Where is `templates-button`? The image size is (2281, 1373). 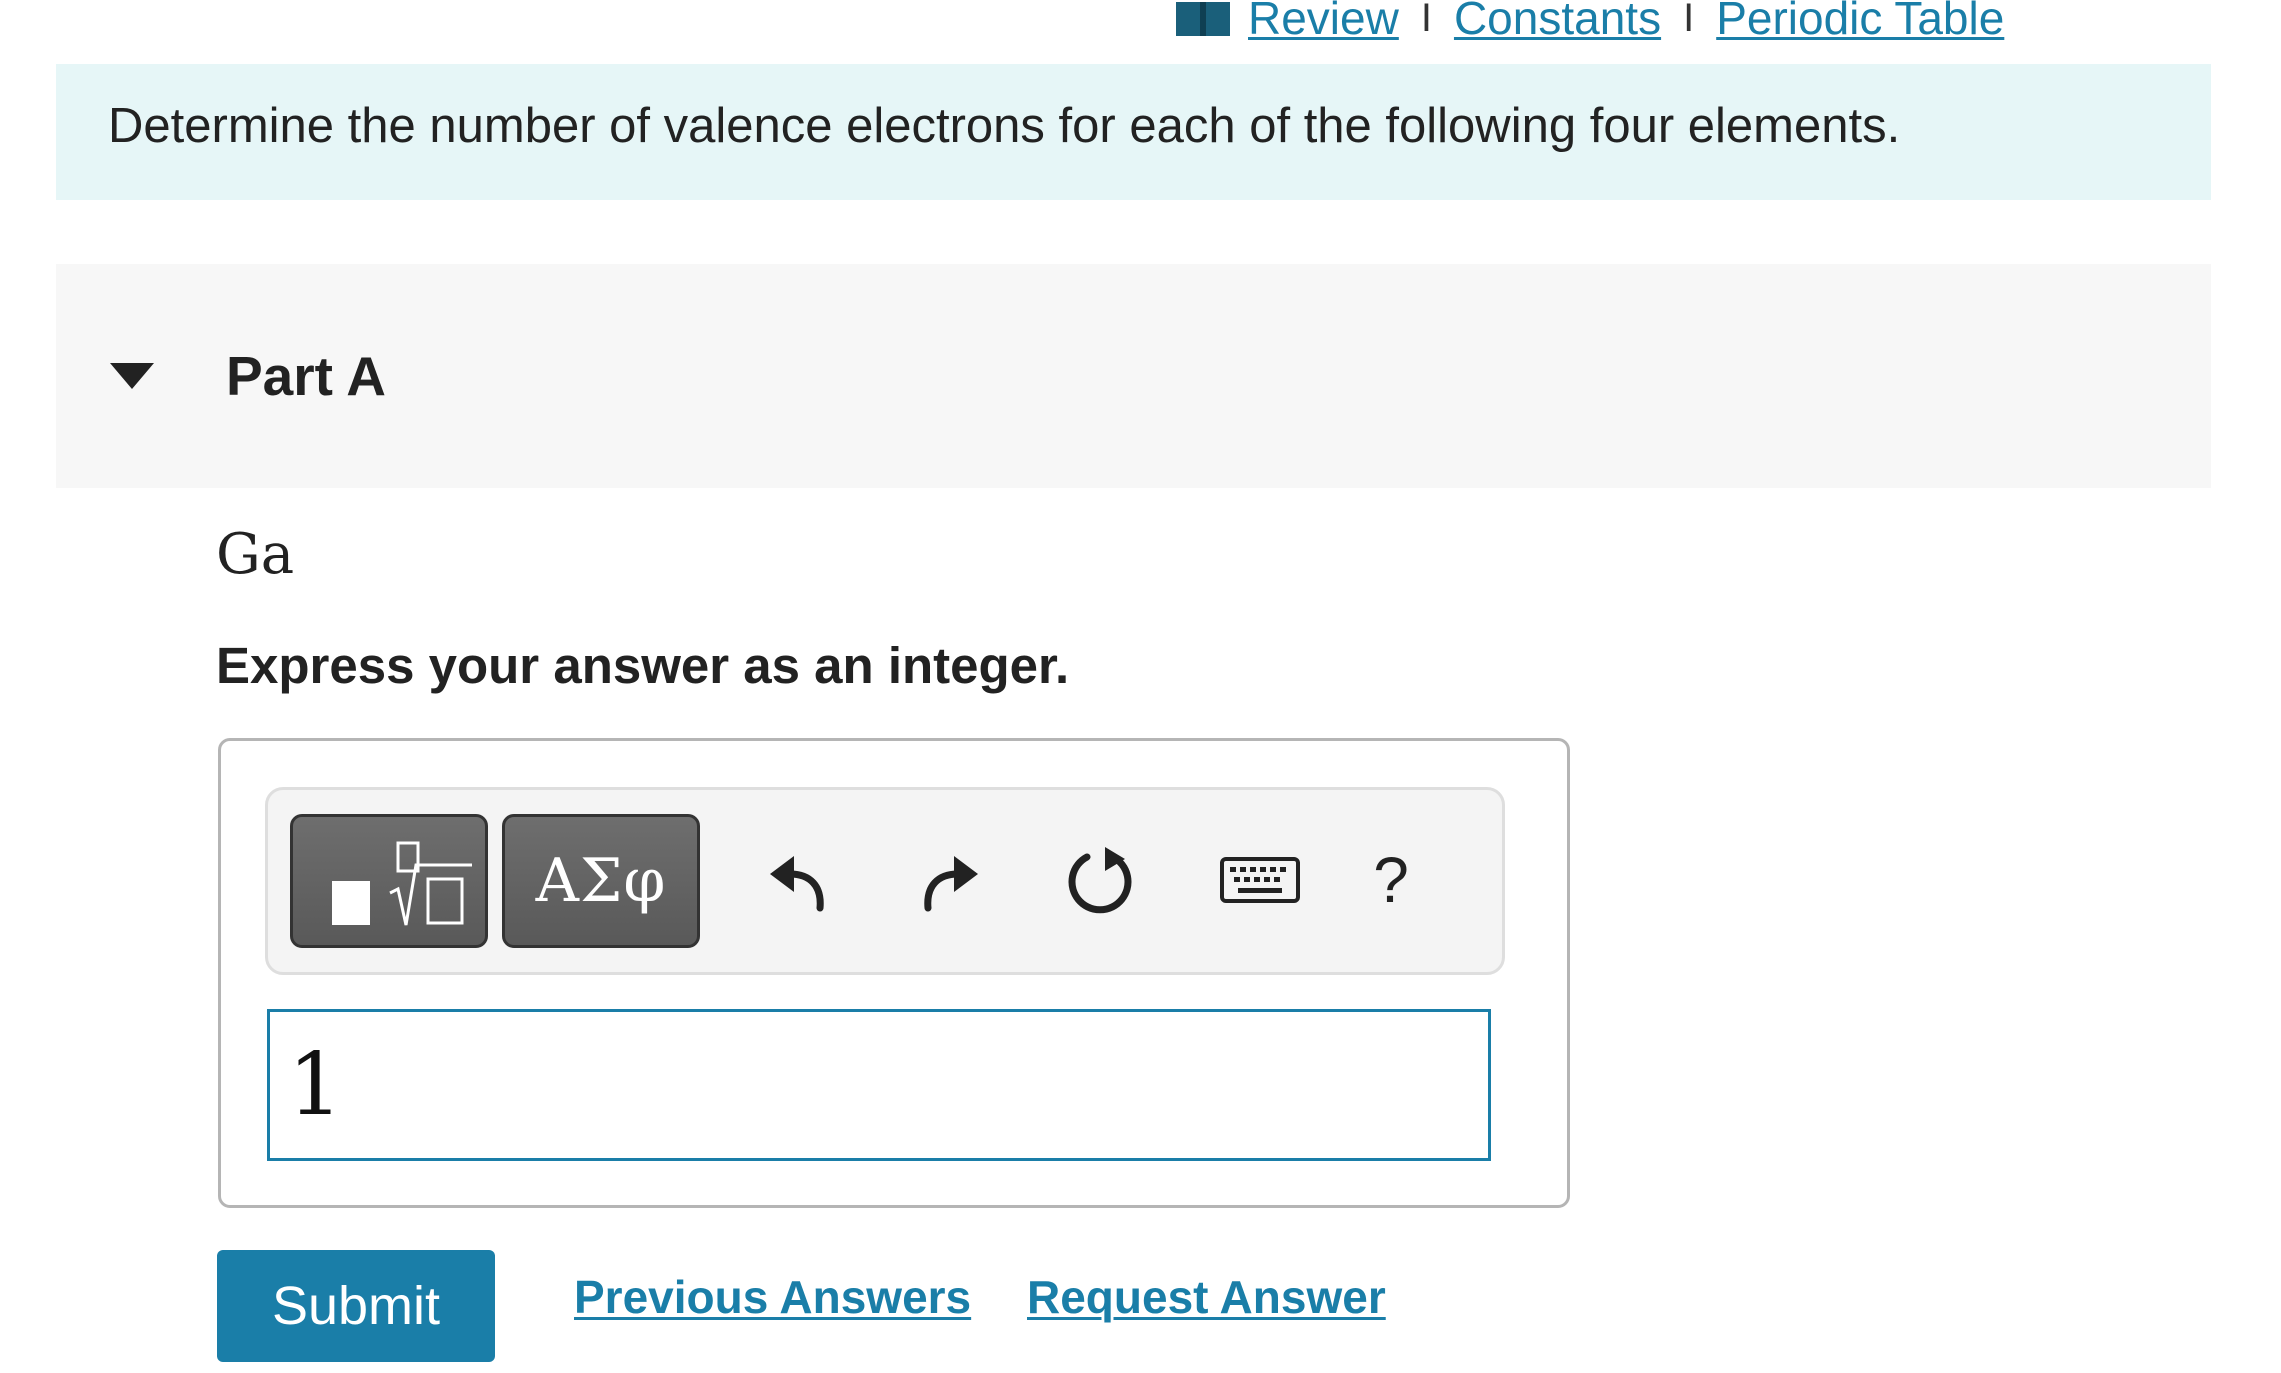
templates-button is located at coordinates (389, 881).